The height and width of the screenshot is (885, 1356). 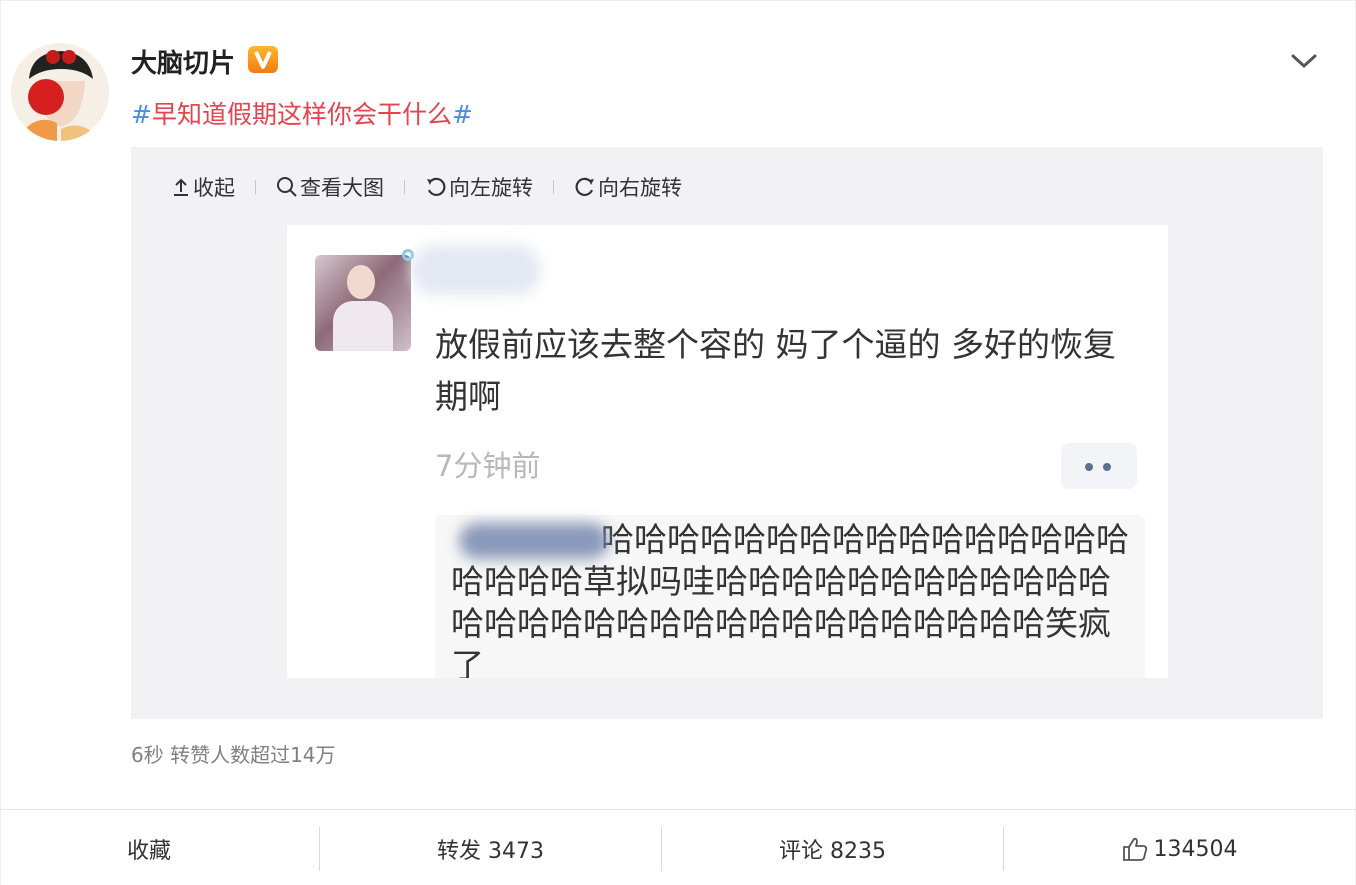 I want to click on more-icon, so click(x=1099, y=466).